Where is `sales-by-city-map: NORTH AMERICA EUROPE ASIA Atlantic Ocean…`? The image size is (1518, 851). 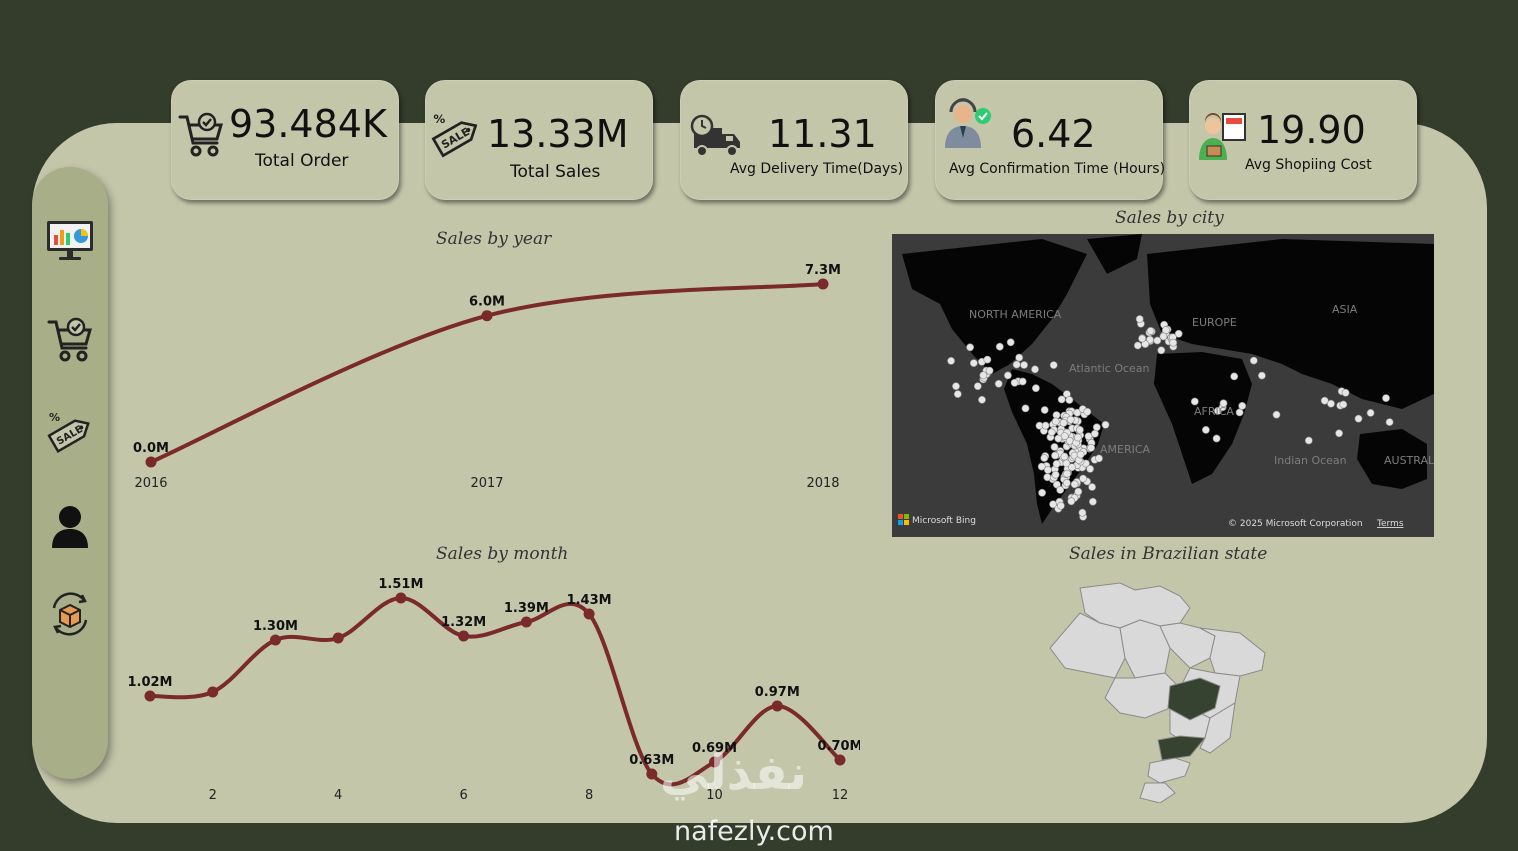 sales-by-city-map: NORTH AMERICA EUROPE ASIA Atlantic Ocean… is located at coordinates (1163, 385).